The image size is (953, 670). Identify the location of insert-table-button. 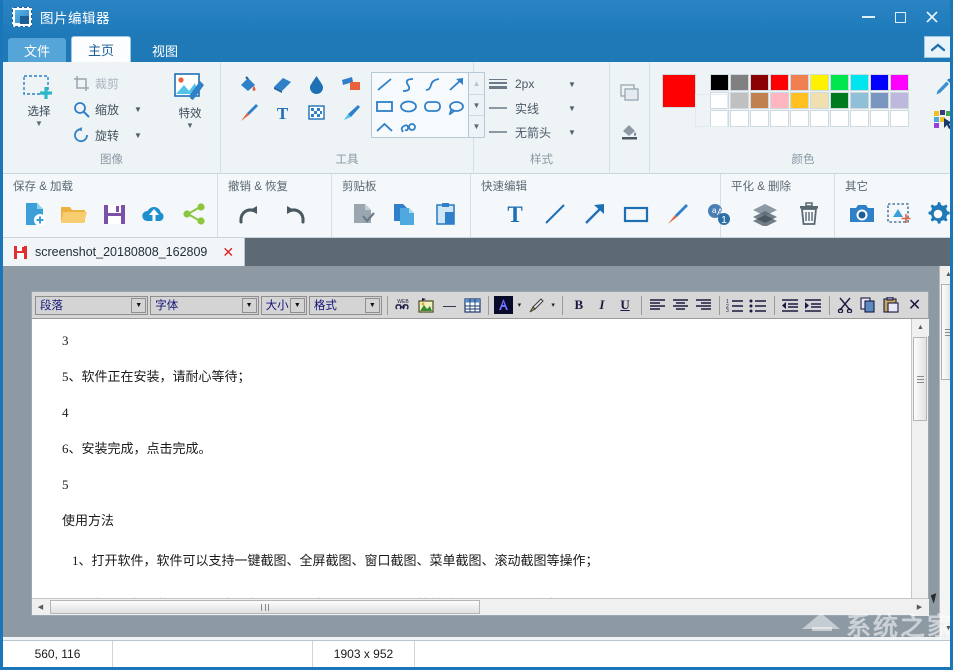
(472, 305).